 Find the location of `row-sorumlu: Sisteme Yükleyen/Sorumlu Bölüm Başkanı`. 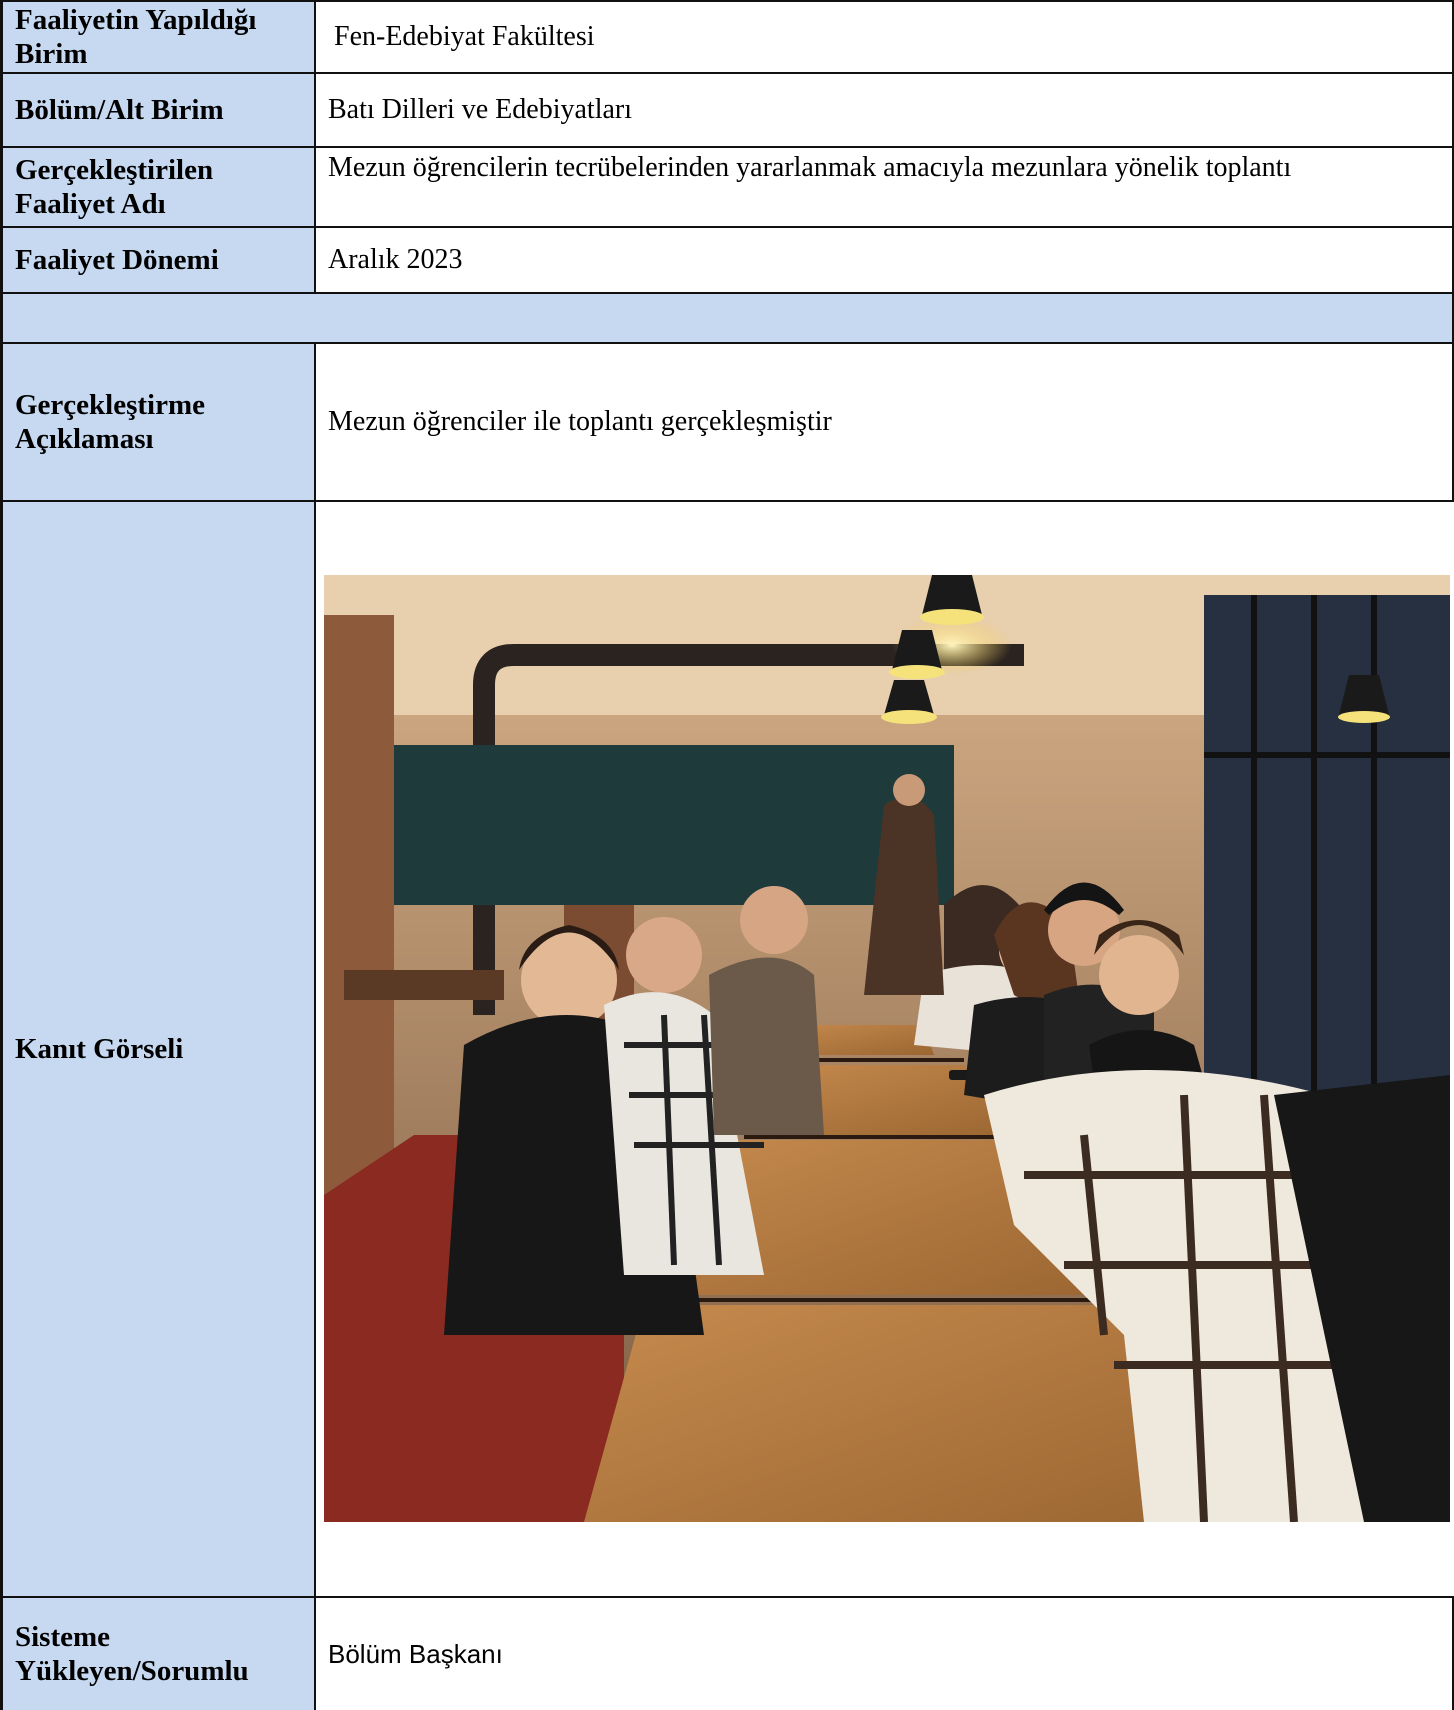

row-sorumlu: Sisteme Yükleyen/Sorumlu Bölüm Başkanı is located at coordinates (727, 1654).